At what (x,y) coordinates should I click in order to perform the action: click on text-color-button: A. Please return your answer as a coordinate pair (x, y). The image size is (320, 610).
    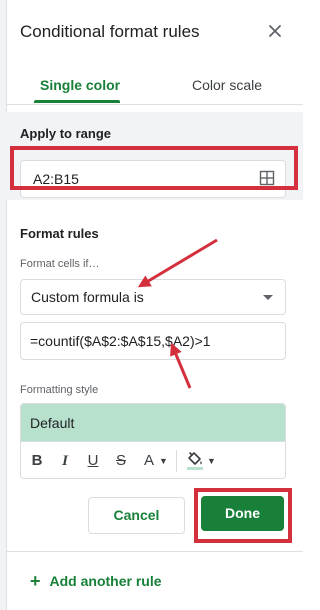
    Looking at the image, I should click on (149, 461).